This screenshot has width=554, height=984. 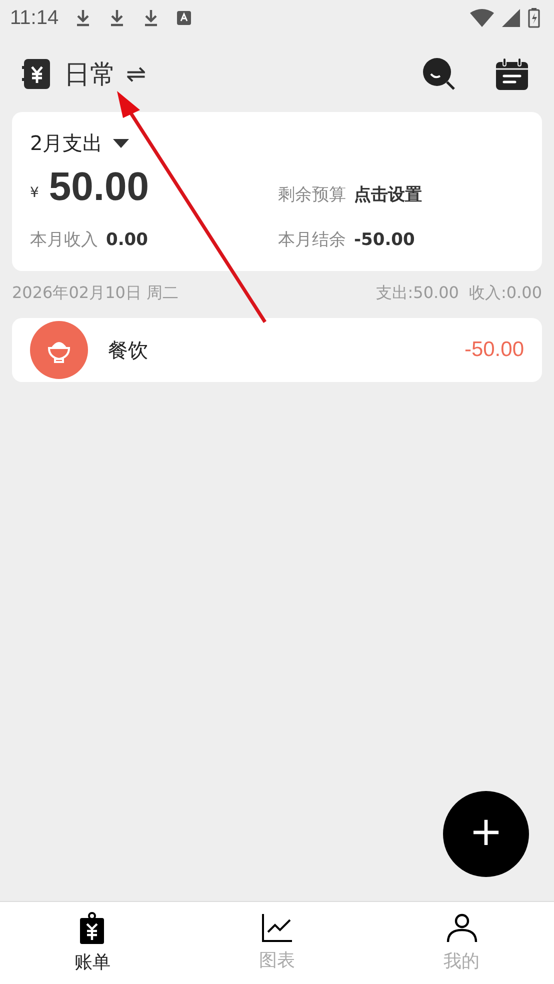 What do you see at coordinates (486, 834) in the screenshot?
I see `add-button: +` at bounding box center [486, 834].